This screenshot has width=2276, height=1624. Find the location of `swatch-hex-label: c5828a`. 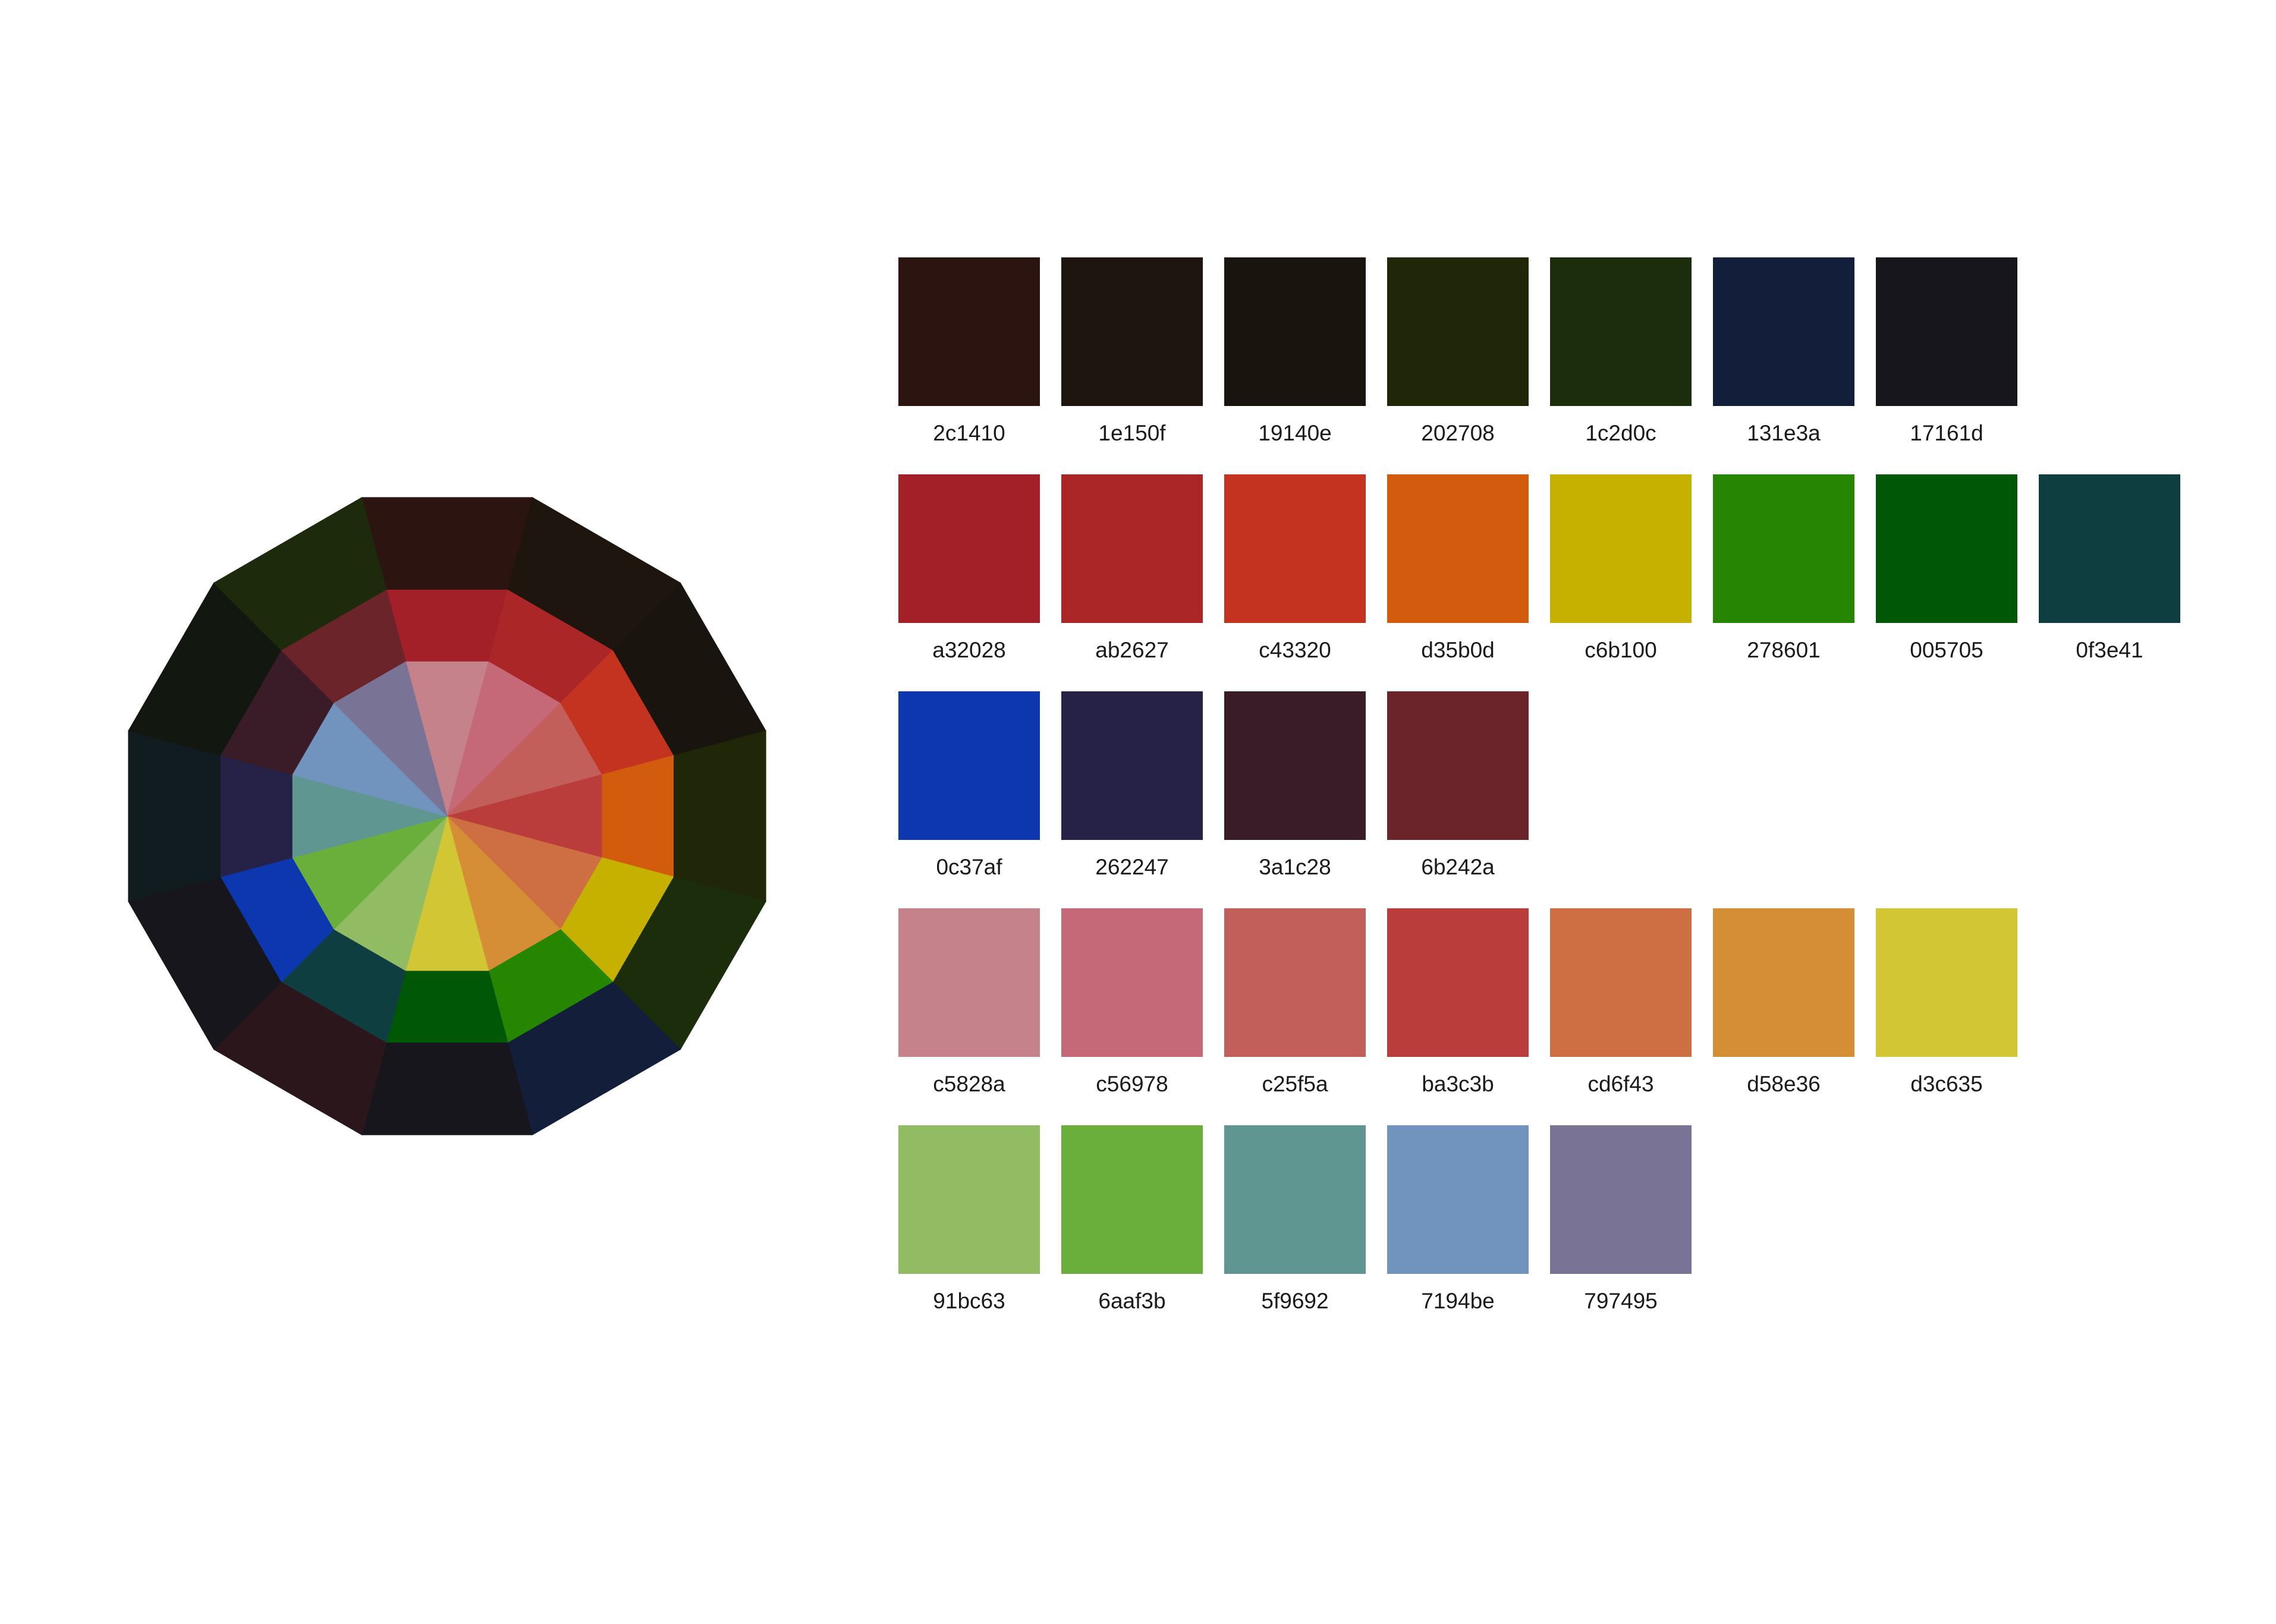

swatch-hex-label: c5828a is located at coordinates (969, 1084).